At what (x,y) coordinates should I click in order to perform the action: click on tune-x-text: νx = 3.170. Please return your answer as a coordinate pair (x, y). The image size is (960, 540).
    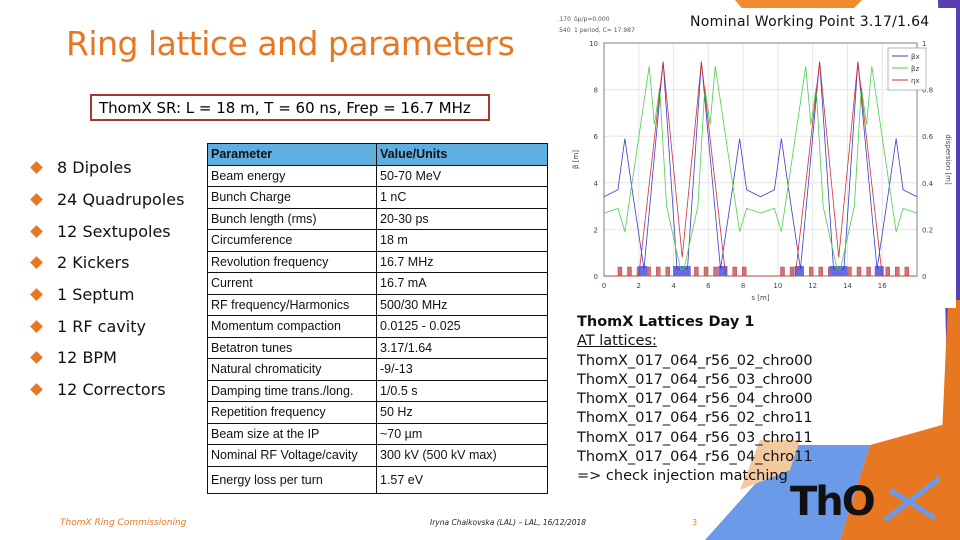
    Looking at the image, I should click on (564, 19).